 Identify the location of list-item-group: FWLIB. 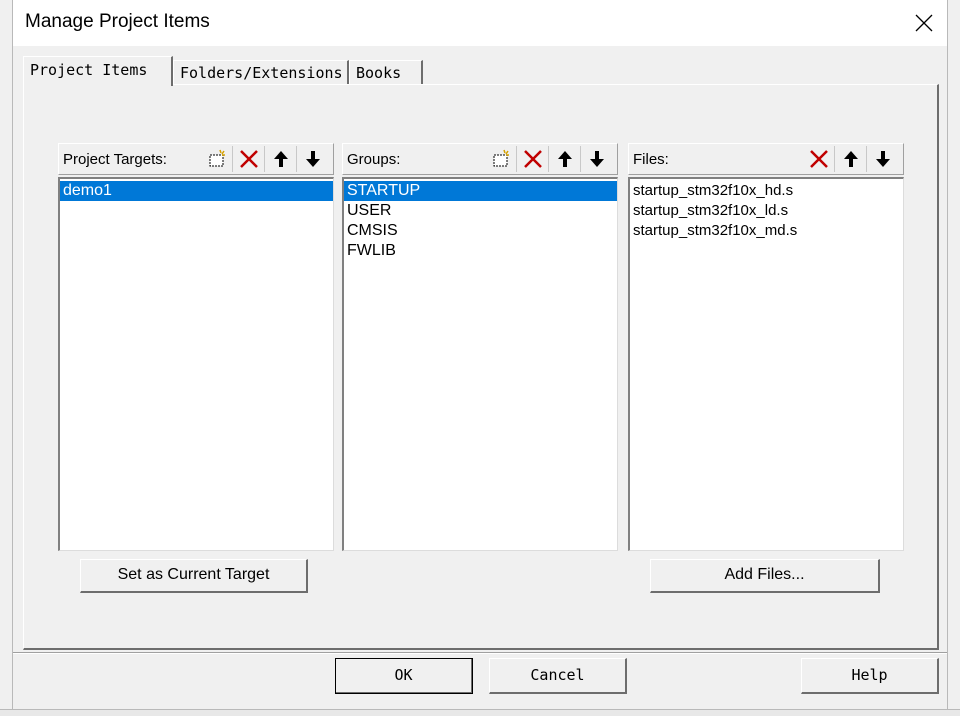
(480, 251).